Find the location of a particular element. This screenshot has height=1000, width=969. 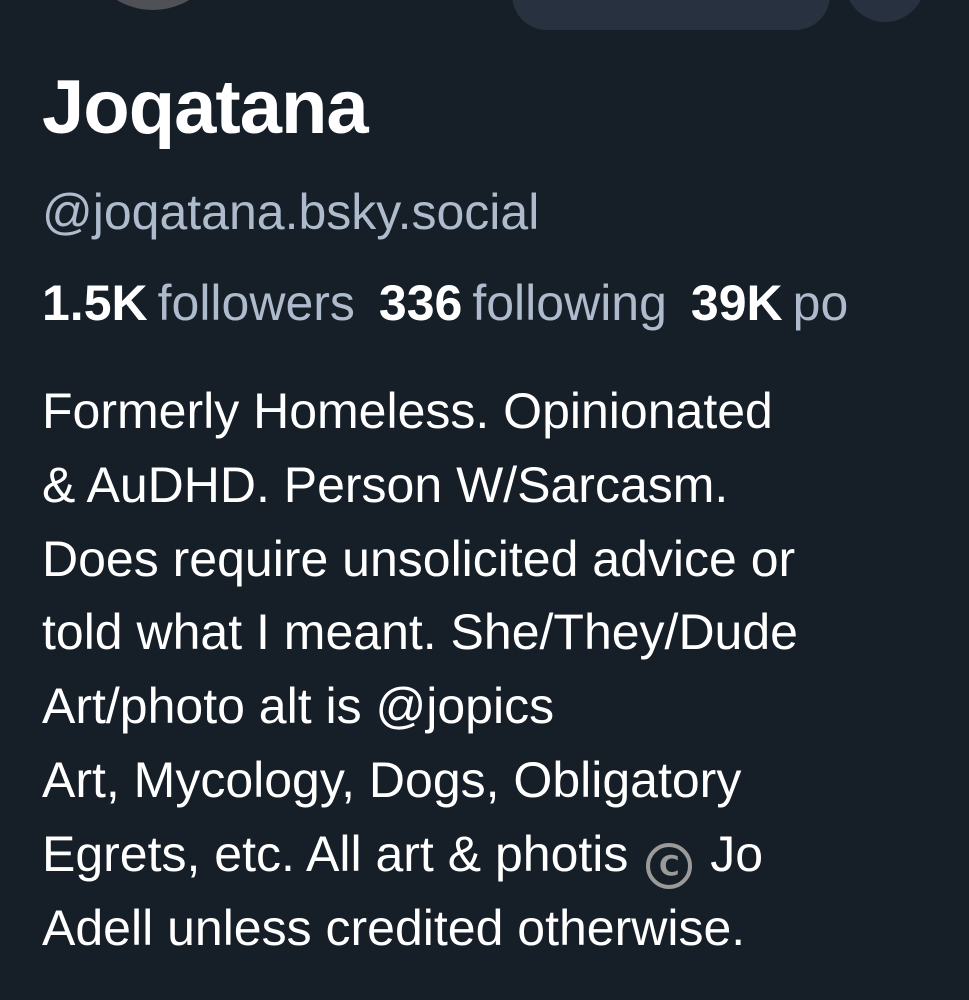

followers-link: 1.5K followers is located at coordinates (198, 303).